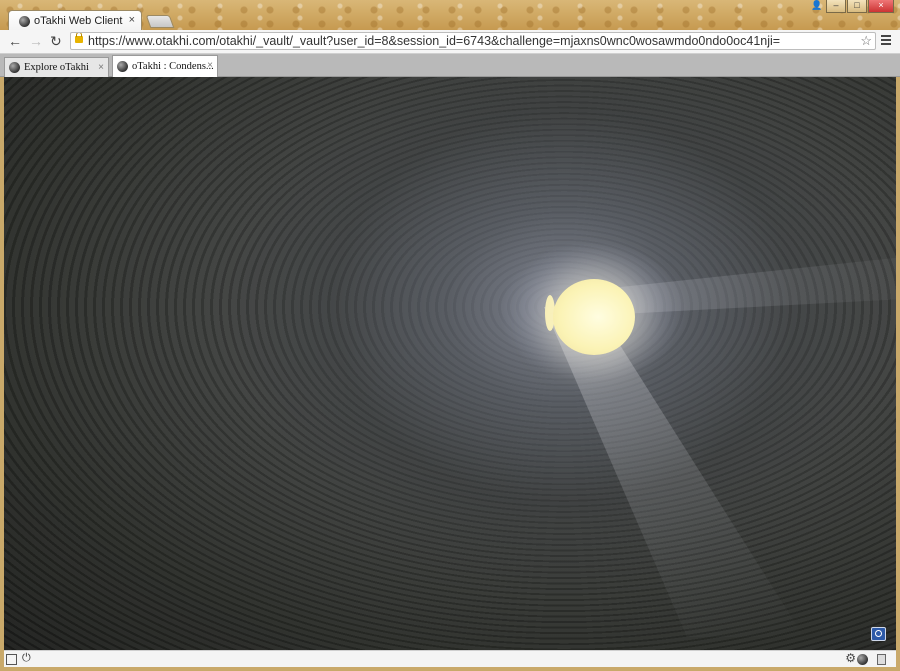 This screenshot has width=900, height=671. Describe the element at coordinates (836, 6) in the screenshot. I see `minimize-button: –` at that location.